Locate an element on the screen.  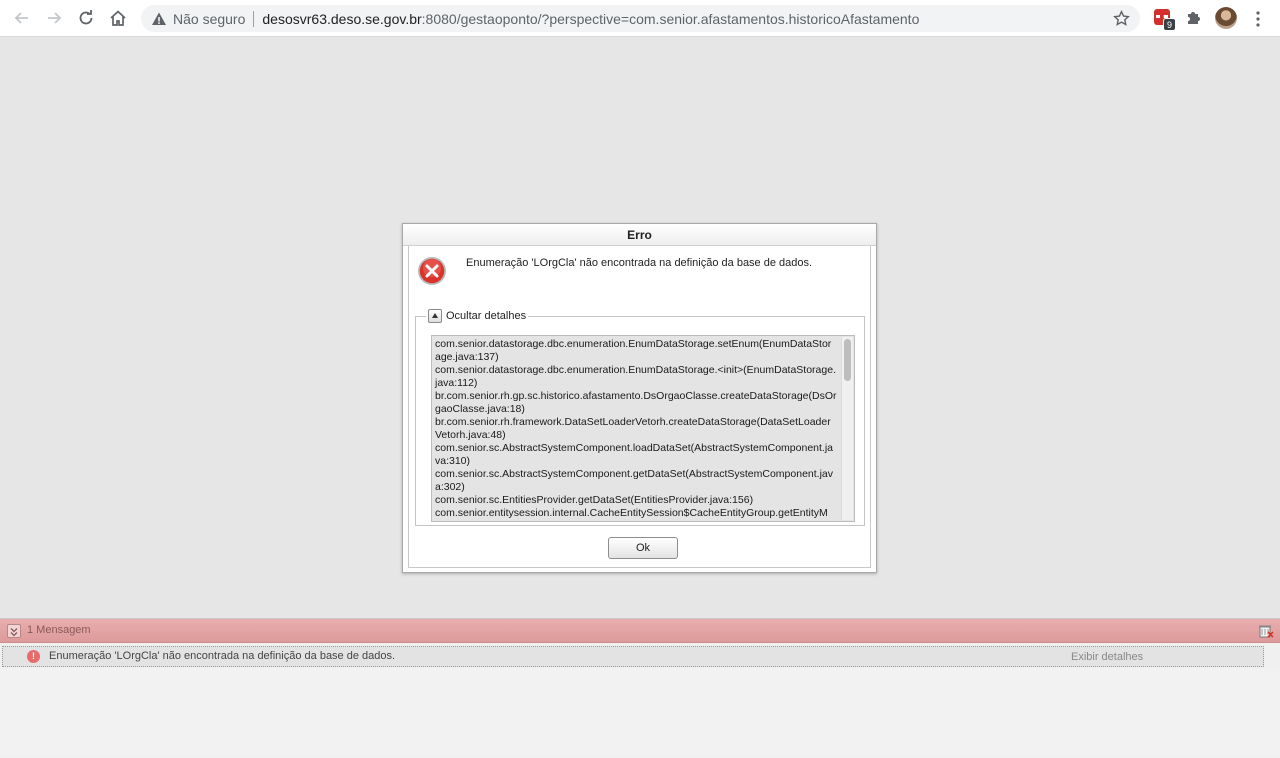
details-legend: Ocultar detalhes is located at coordinates (477, 316).